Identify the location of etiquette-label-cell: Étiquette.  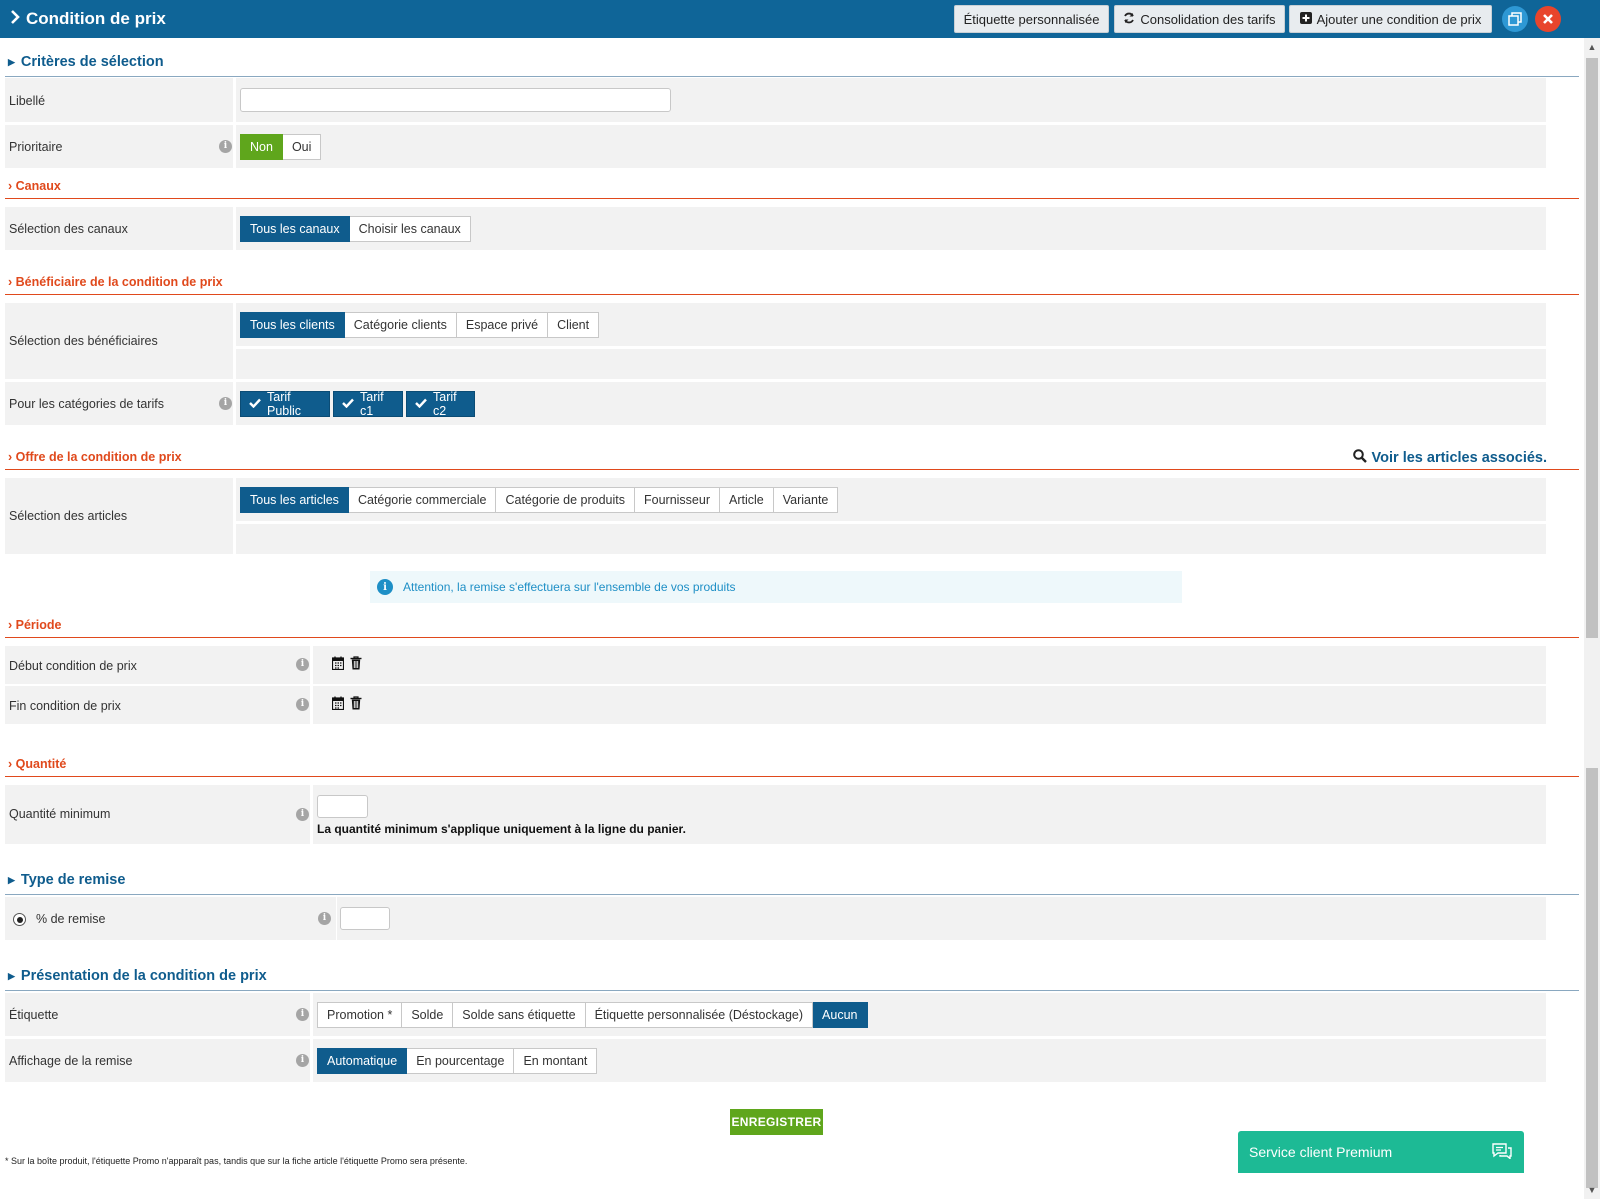
(157, 1014).